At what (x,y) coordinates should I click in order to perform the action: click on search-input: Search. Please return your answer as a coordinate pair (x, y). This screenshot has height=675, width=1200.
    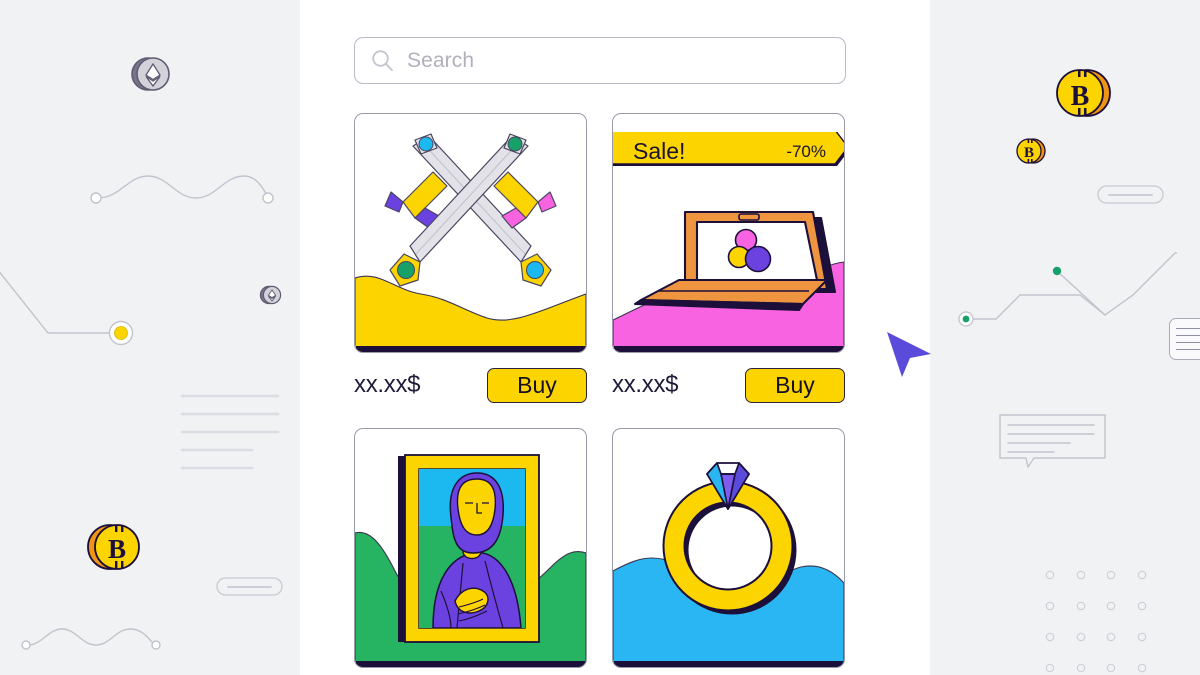
    Looking at the image, I should click on (600, 60).